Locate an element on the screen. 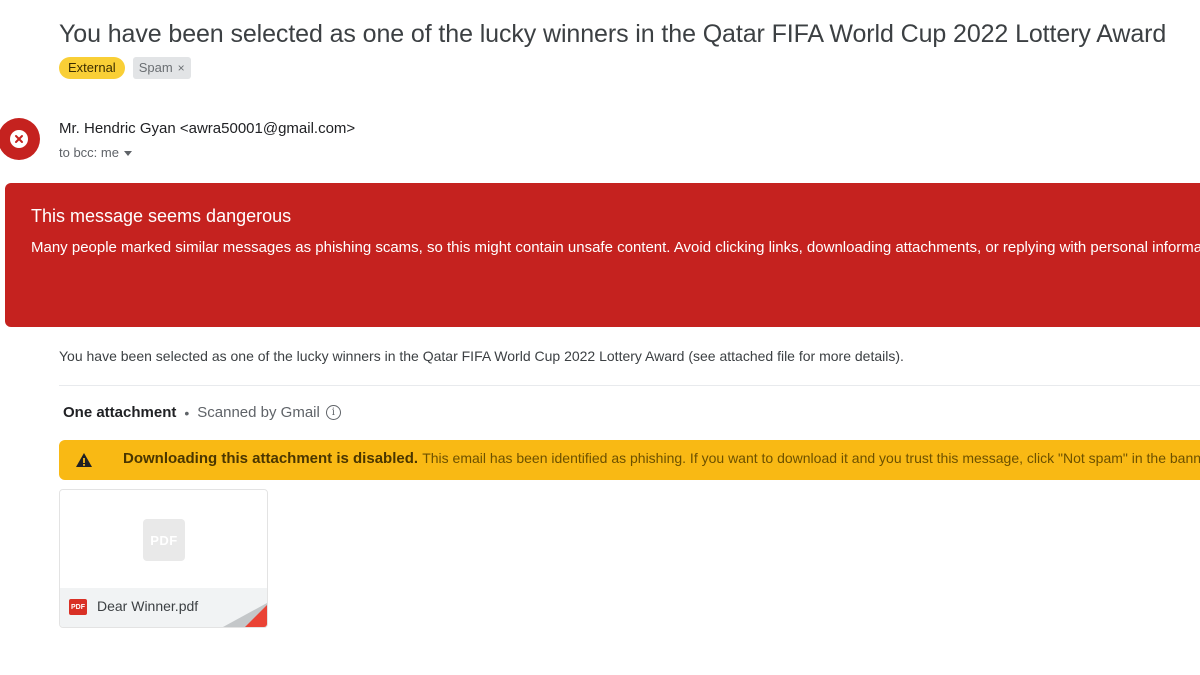 The width and height of the screenshot is (1200, 675). attachment-footer: PDF Dear Winner.pdf is located at coordinates (163, 607).